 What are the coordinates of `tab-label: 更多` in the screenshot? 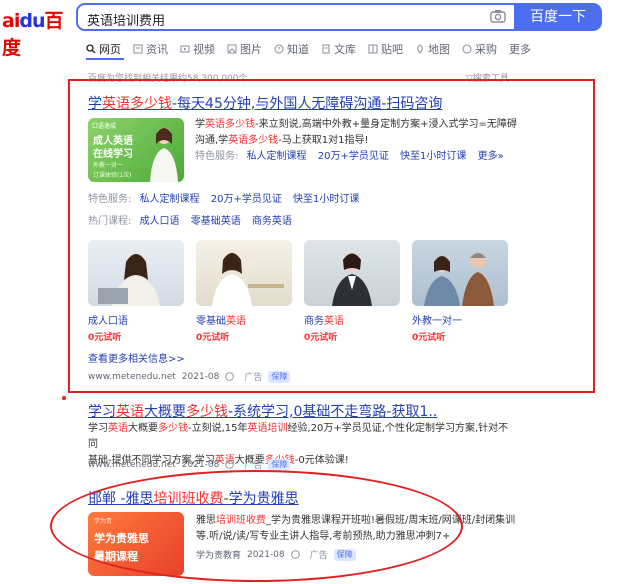 It's located at (520, 49).